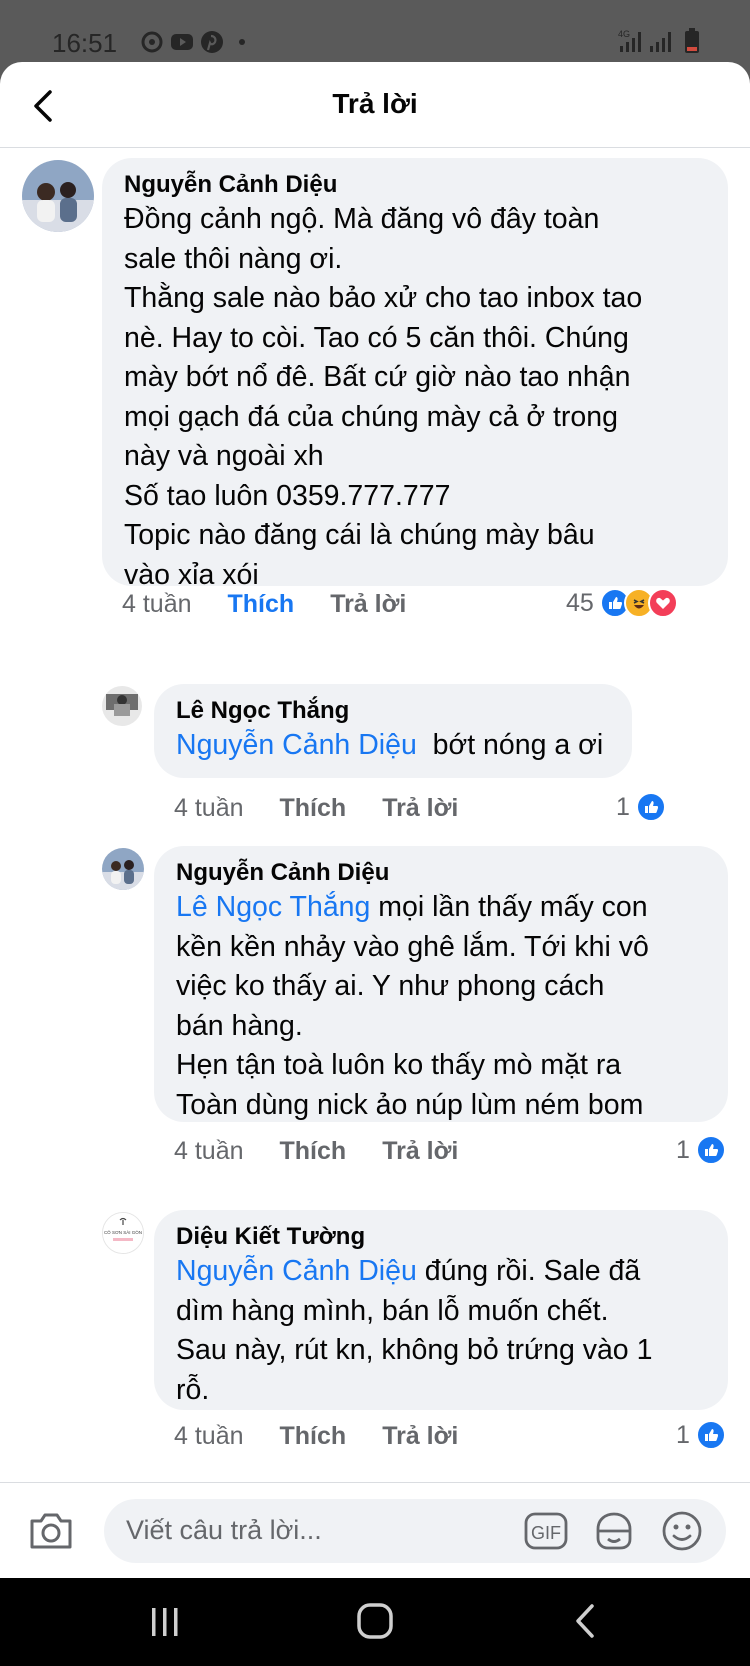 The width and height of the screenshot is (750, 1666). Describe the element at coordinates (377, 377) in the screenshot. I see `text-line: mày bớt nổ đê. Bất cứ giờ nào tao nhận` at that location.